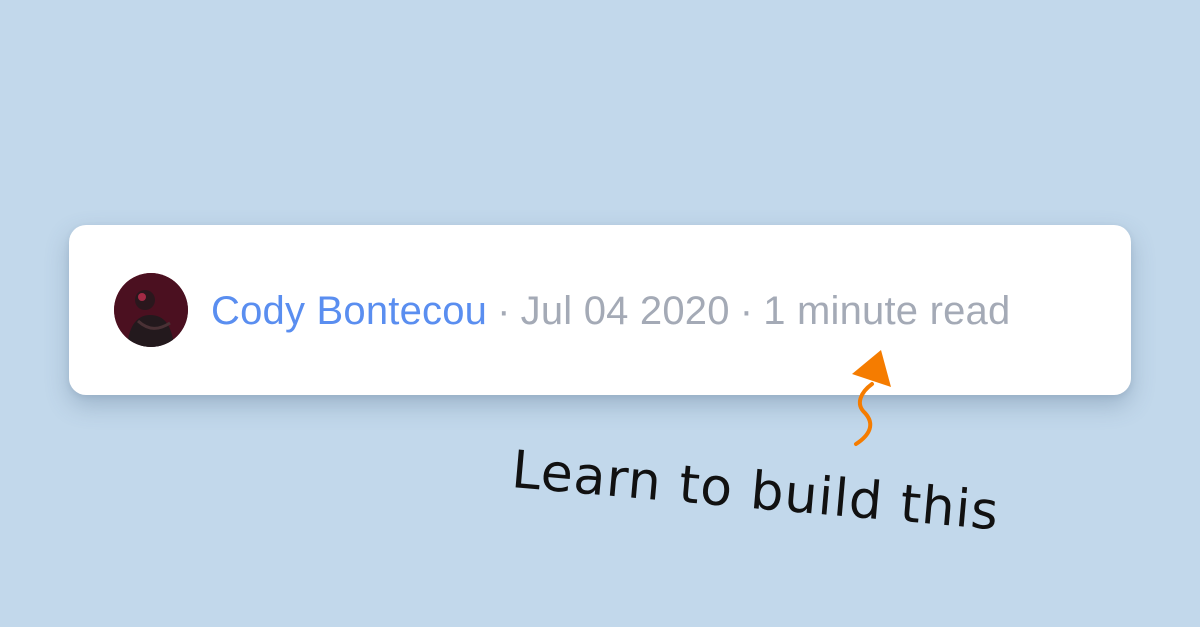 The image size is (1200, 627). I want to click on post-date: Jul 04 2020, so click(625, 310).